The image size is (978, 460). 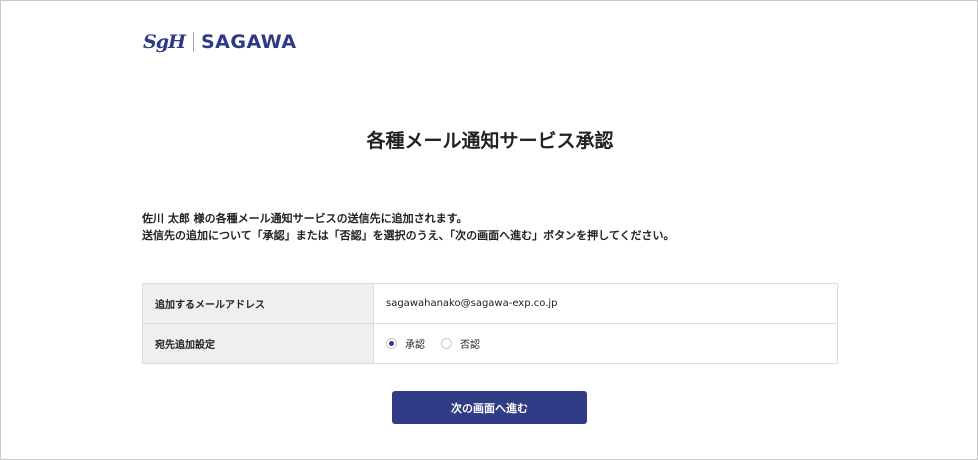 What do you see at coordinates (248, 42) in the screenshot?
I see `logo-wordmark: SAGAWA` at bounding box center [248, 42].